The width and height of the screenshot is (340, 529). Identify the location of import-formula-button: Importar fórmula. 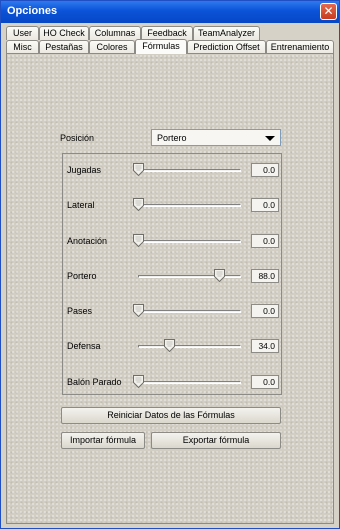
(103, 440).